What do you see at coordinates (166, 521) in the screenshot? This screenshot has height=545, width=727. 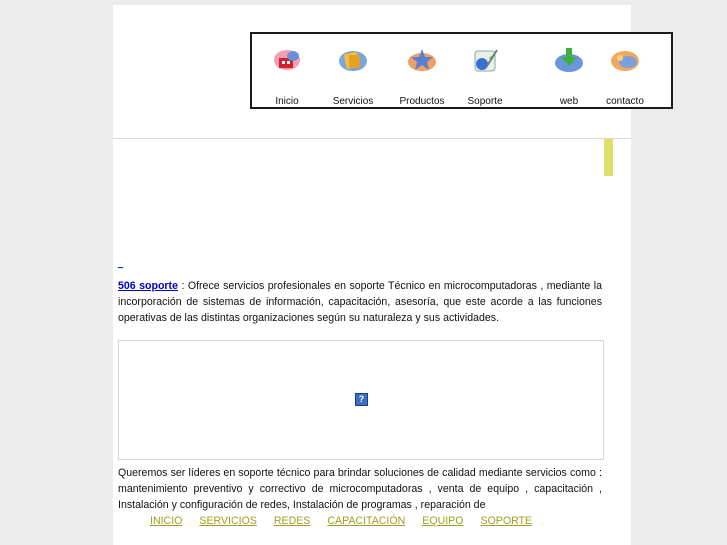 I see `footer-link-inicio: INICIO` at bounding box center [166, 521].